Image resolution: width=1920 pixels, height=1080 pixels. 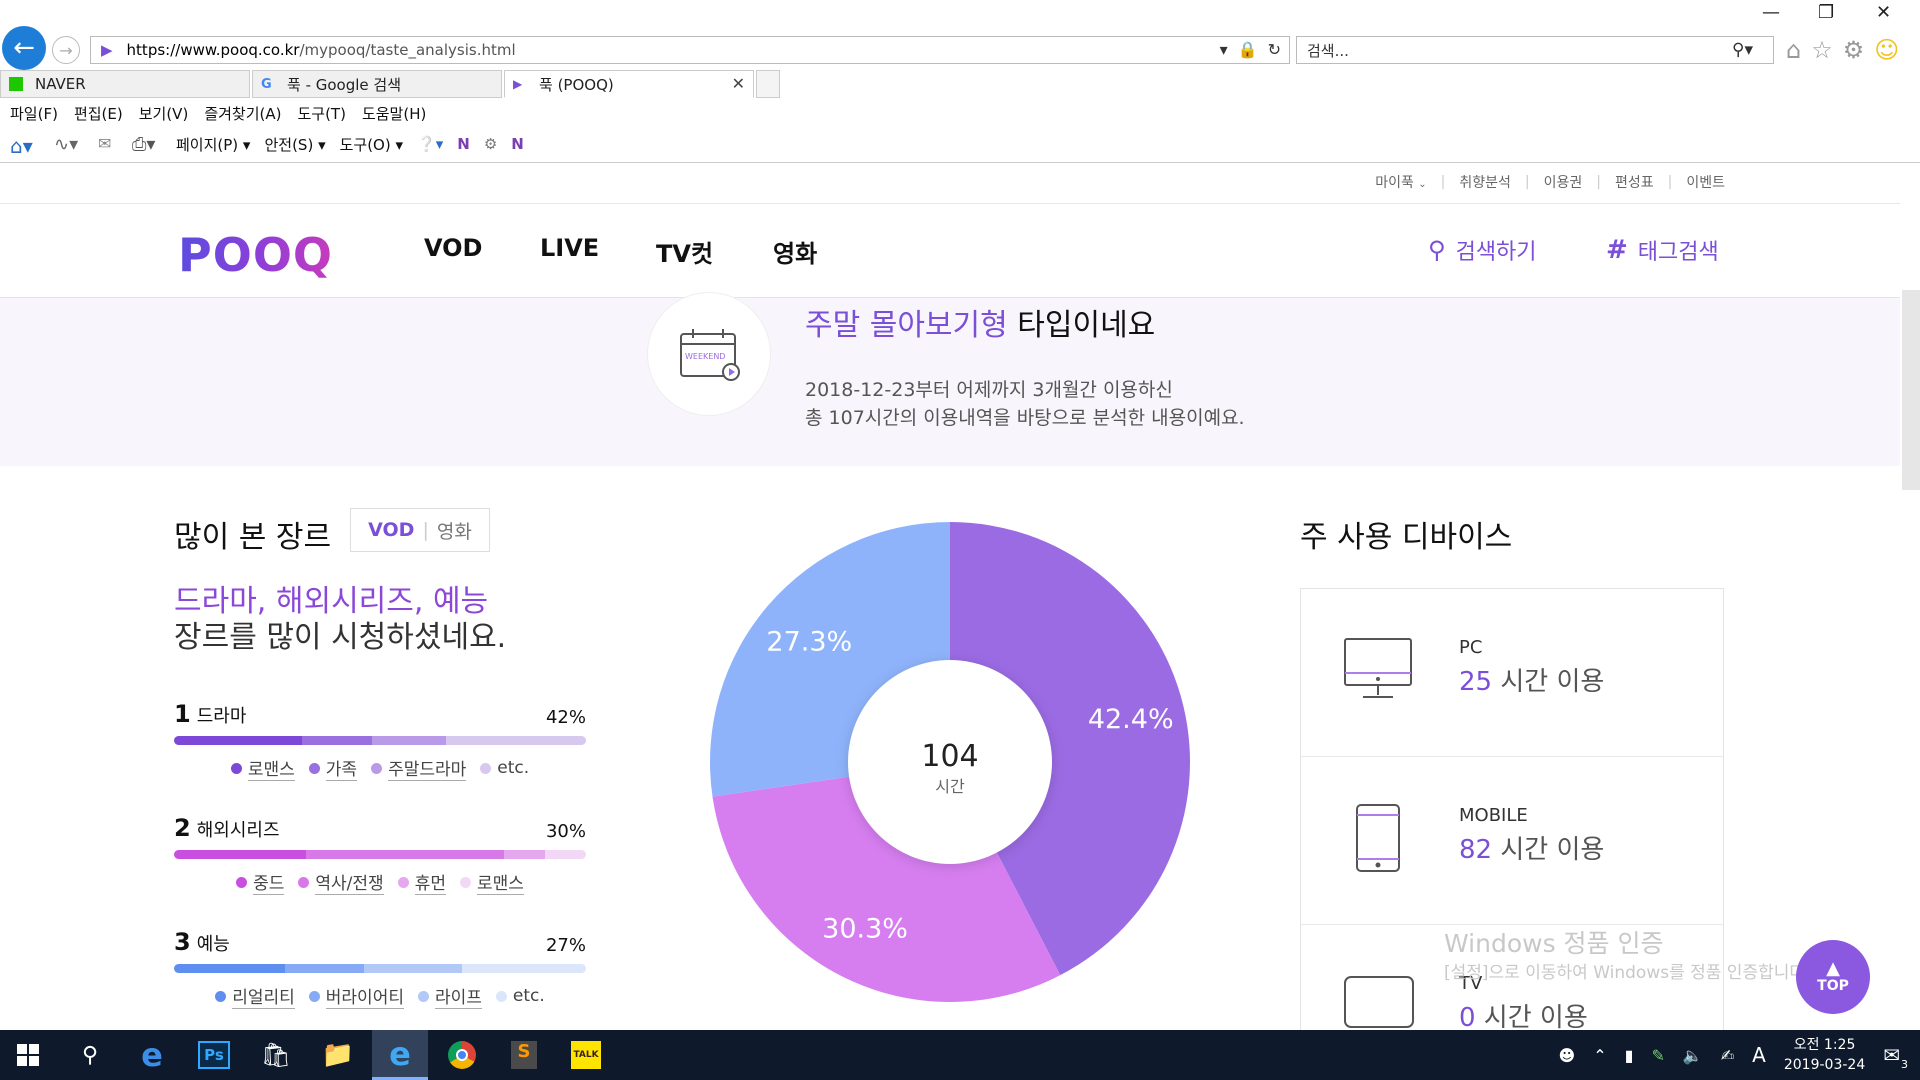 I want to click on legend-item: 역사/전쟁, so click(x=341, y=882).